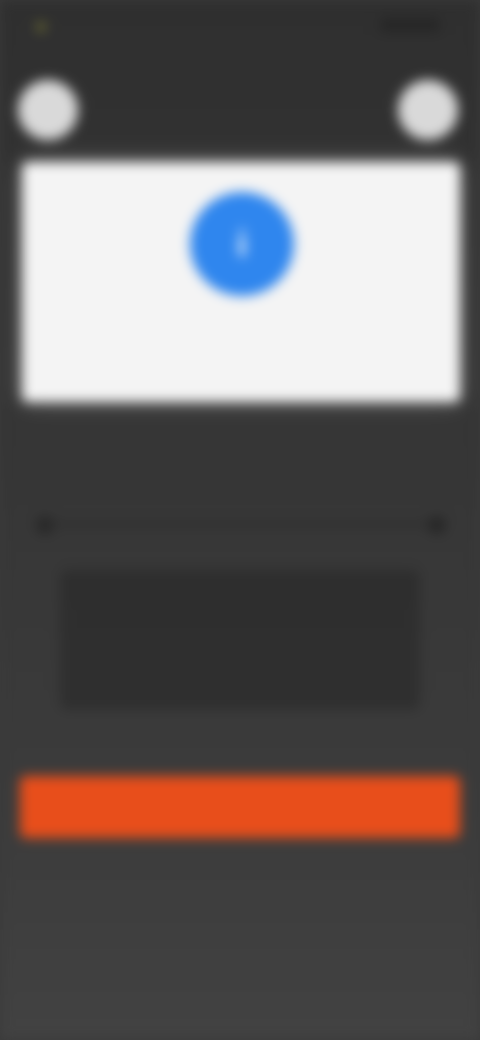 Image resolution: width=480 pixels, height=1040 pixels. I want to click on content-area, so click(240, 640).